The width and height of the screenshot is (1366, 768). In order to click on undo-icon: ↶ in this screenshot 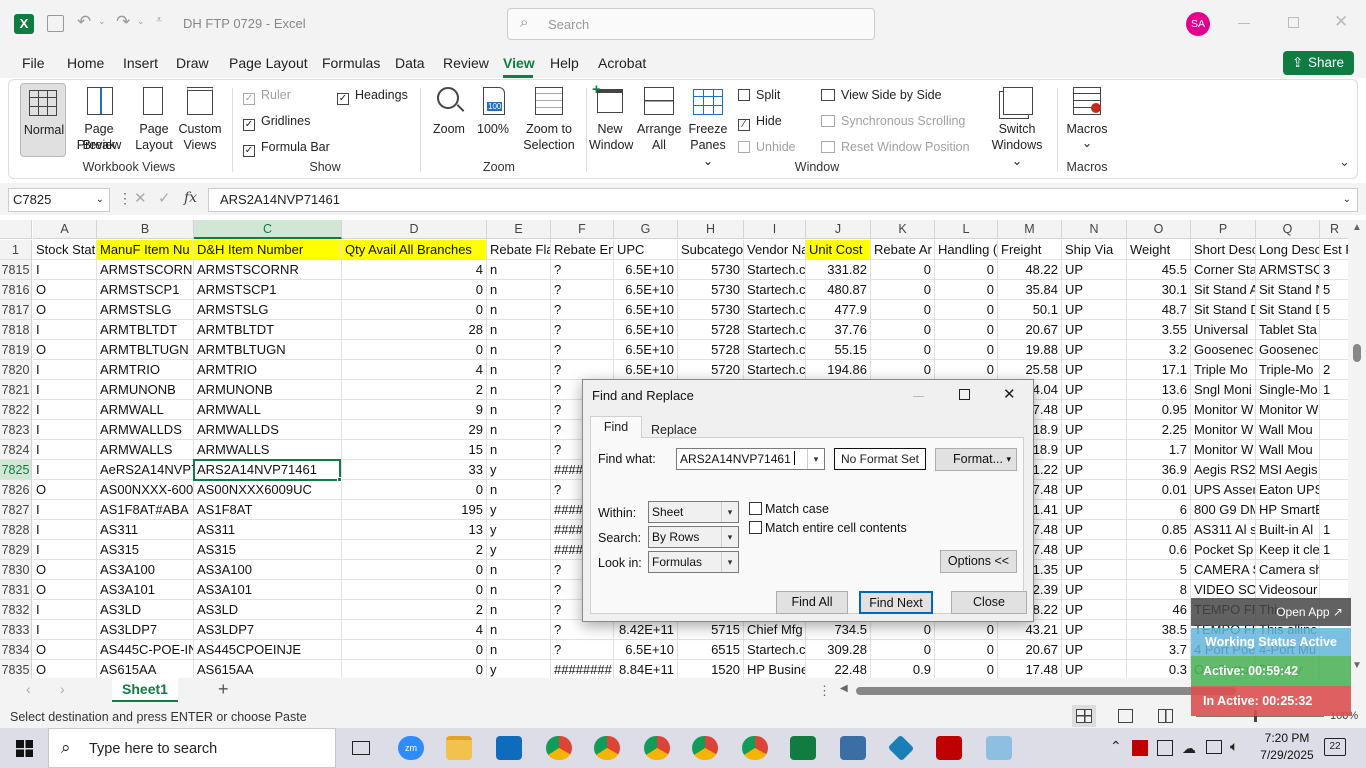, I will do `click(84, 22)`.